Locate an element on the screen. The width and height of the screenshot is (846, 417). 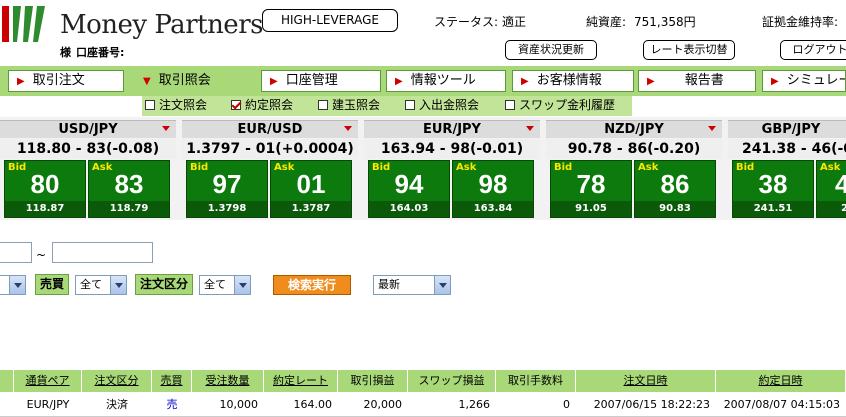
currency-pair: NZD/JPY is located at coordinates (634, 129).